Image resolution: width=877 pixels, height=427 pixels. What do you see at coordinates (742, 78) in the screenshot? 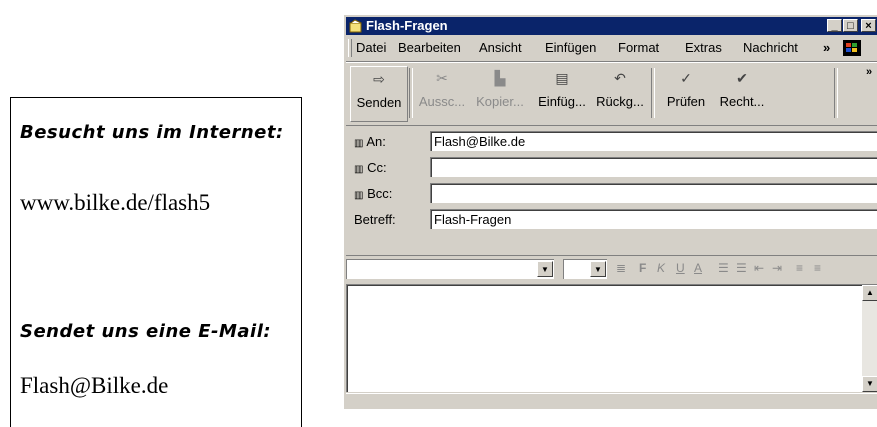
I see `spellcheck-icon: ✔` at bounding box center [742, 78].